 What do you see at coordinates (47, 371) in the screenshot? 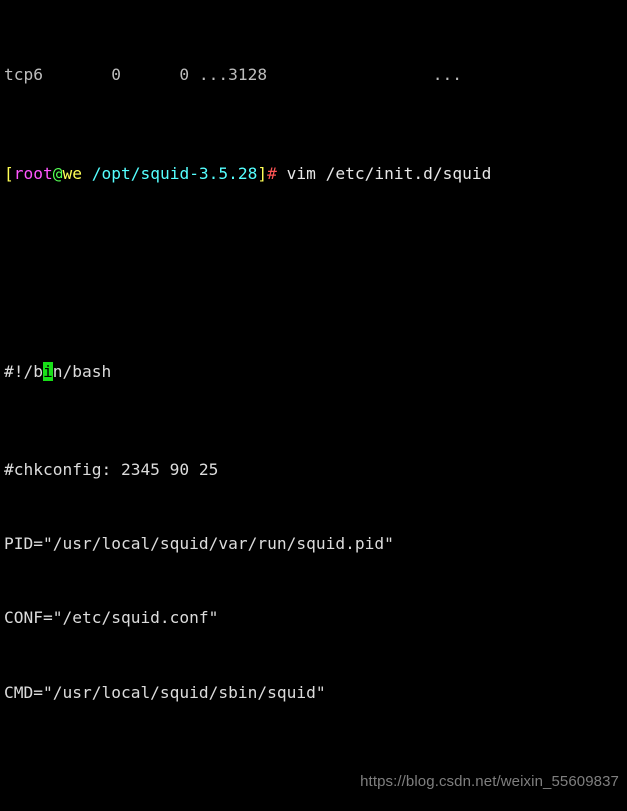
I see `vim-cursor-block: i` at bounding box center [47, 371].